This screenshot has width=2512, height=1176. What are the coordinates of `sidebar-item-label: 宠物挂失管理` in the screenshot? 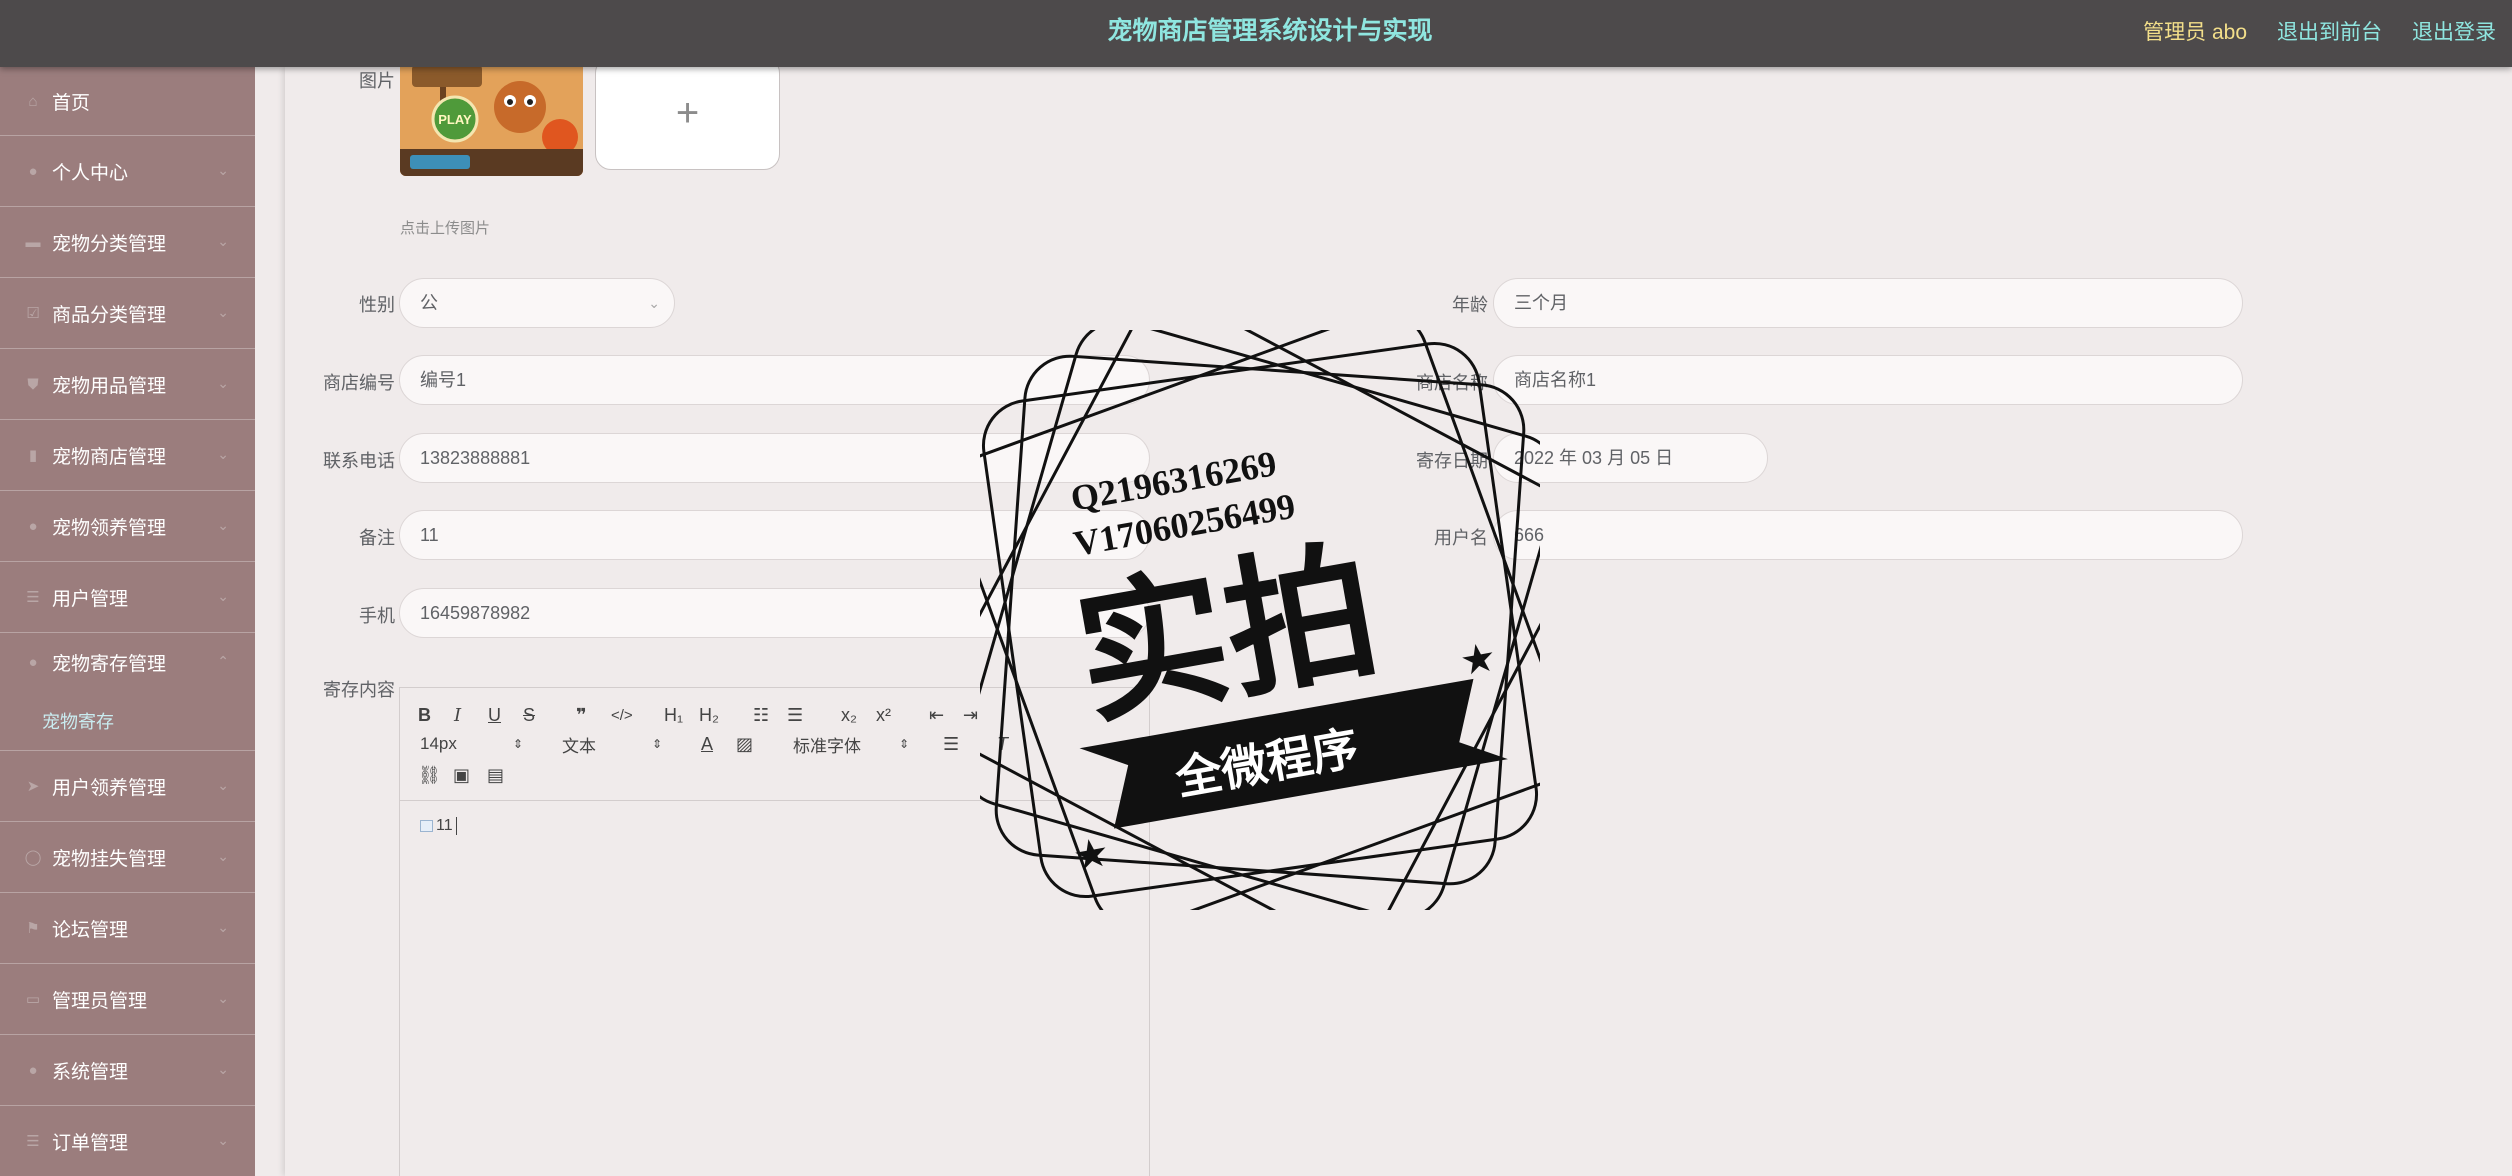 It's located at (109, 859).